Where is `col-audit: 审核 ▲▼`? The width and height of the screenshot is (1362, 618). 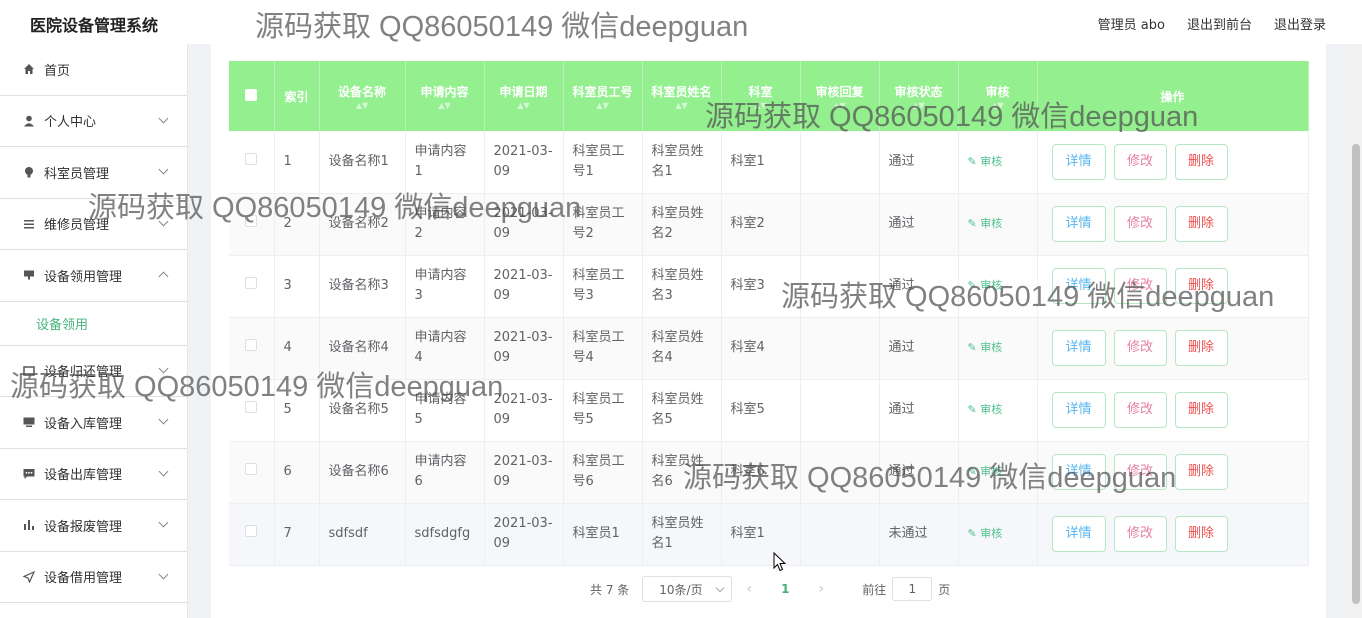
col-audit: 审核 ▲▼ is located at coordinates (998, 96).